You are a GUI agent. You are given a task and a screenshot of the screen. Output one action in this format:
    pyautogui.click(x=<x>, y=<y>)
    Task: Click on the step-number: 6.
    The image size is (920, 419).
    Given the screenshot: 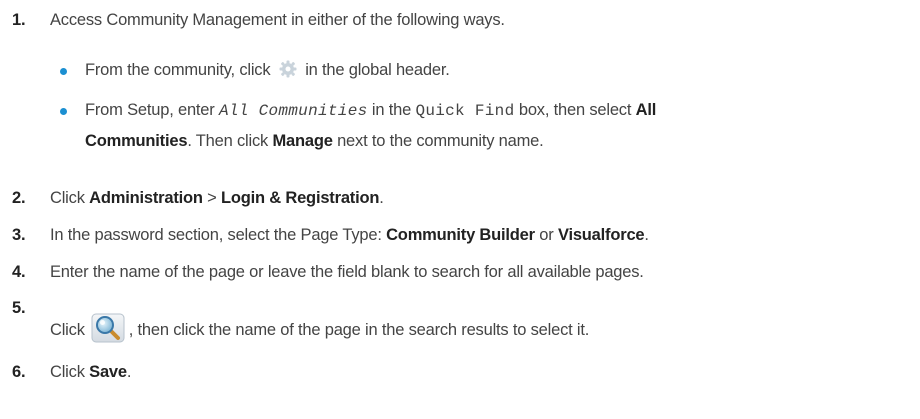 What is the action you would take?
    pyautogui.click(x=19, y=372)
    